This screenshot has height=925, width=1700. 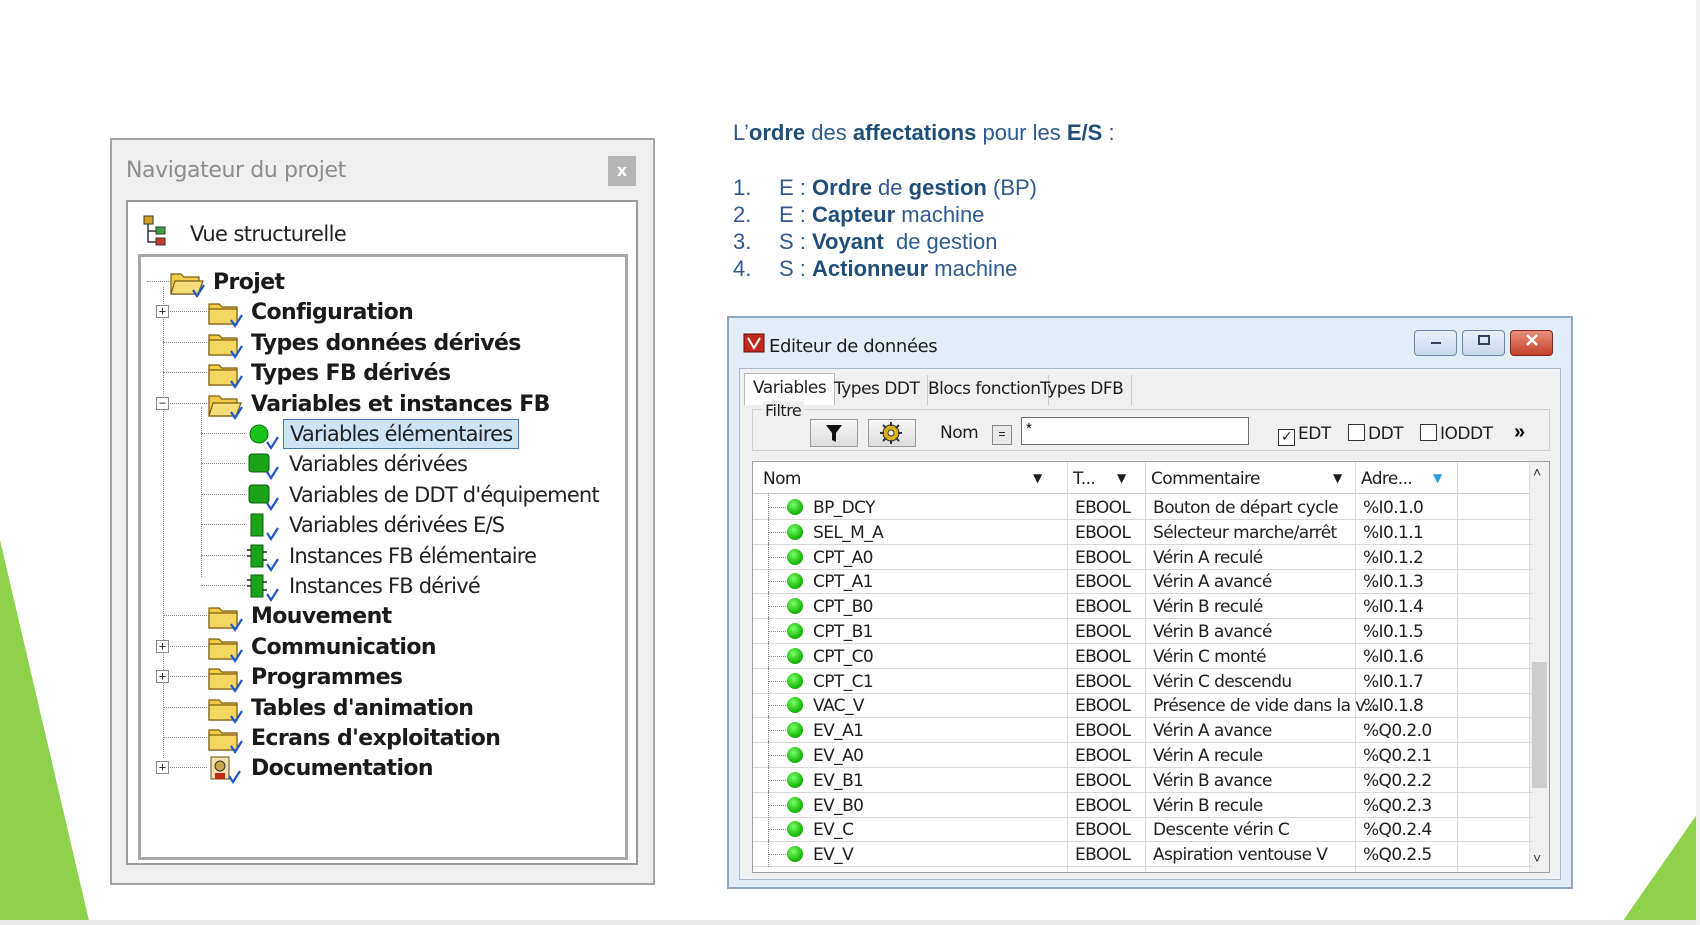 I want to click on checkbox-label: DDT, so click(x=1386, y=434).